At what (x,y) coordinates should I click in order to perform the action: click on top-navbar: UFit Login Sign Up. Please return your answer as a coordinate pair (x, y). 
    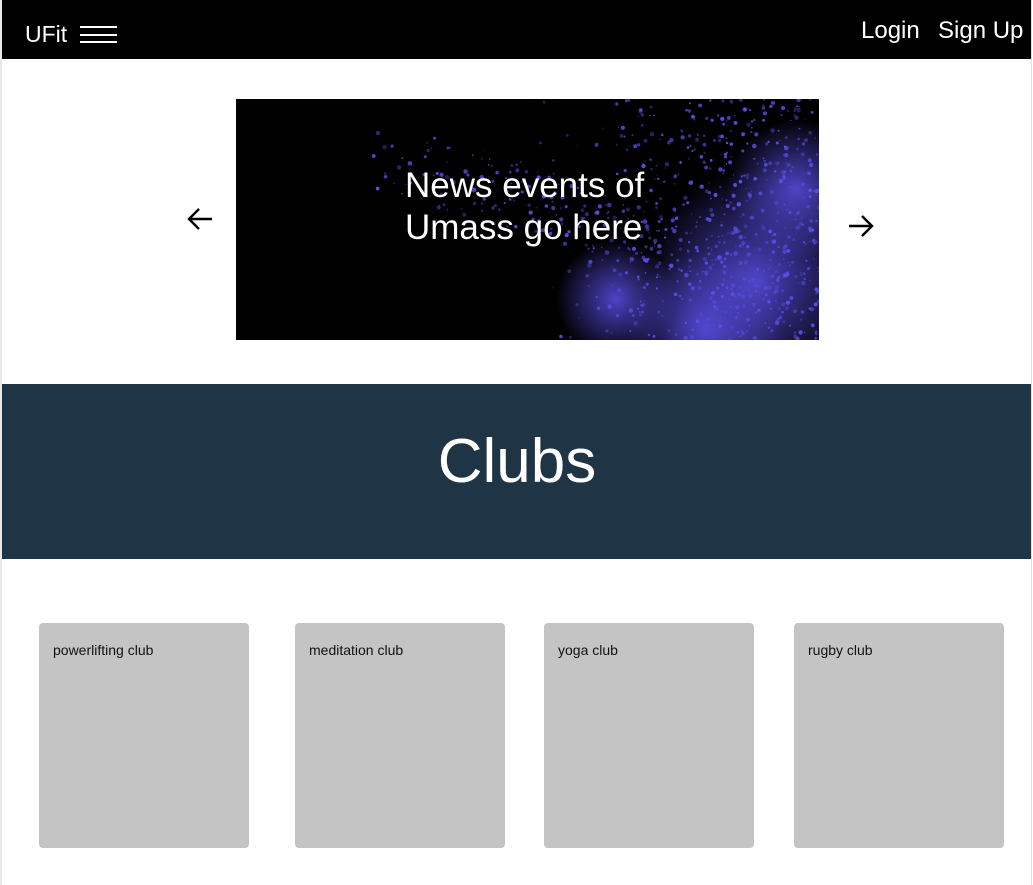
    Looking at the image, I should click on (517, 29).